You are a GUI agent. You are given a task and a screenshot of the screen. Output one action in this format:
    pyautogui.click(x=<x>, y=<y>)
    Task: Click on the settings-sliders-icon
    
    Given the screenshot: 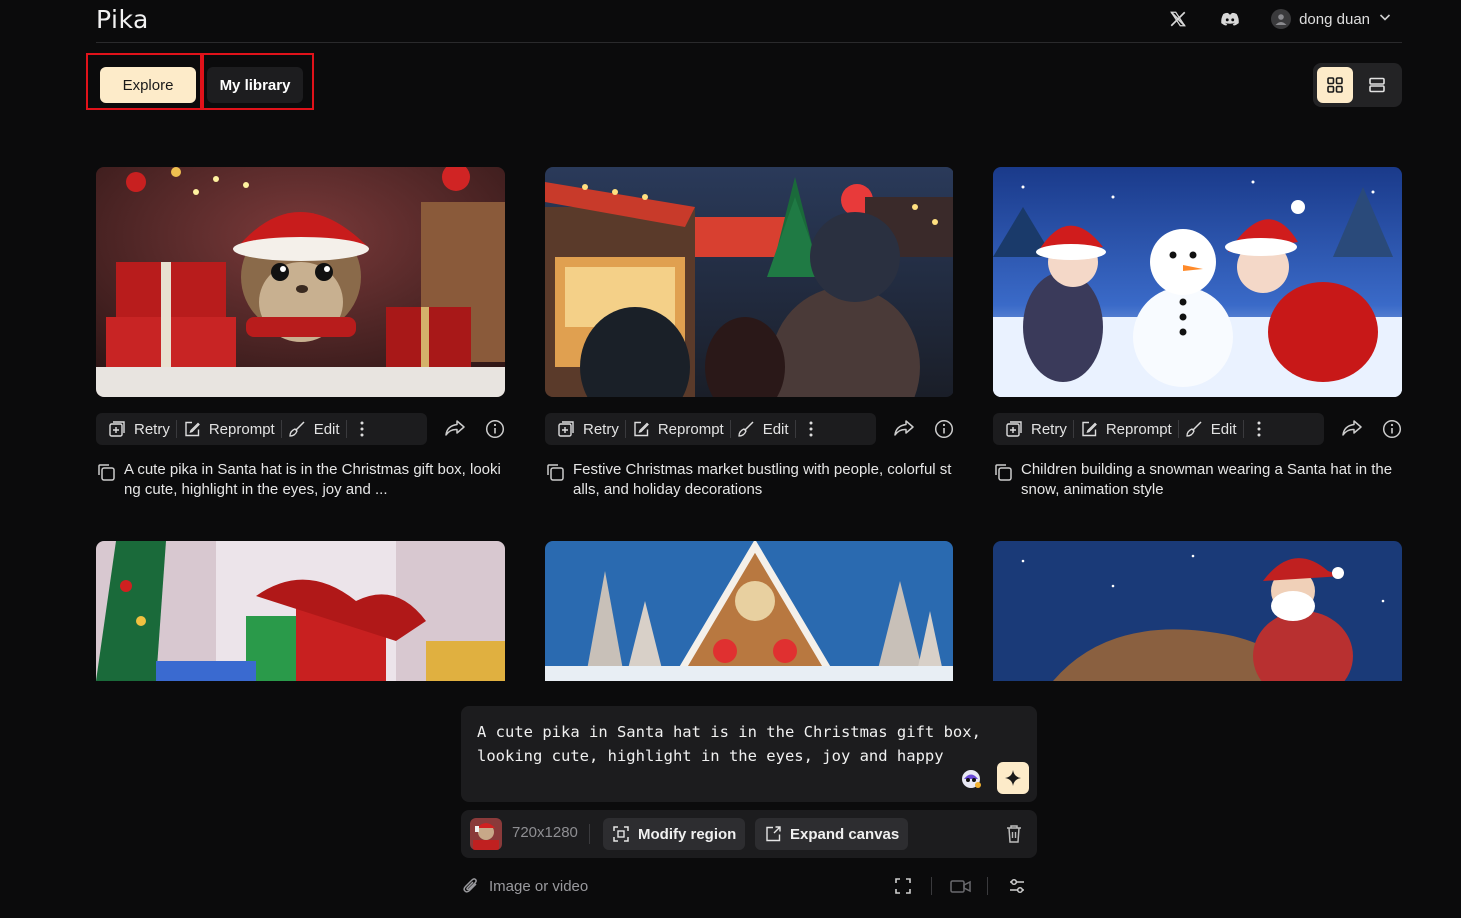 What is the action you would take?
    pyautogui.click(x=1017, y=888)
    